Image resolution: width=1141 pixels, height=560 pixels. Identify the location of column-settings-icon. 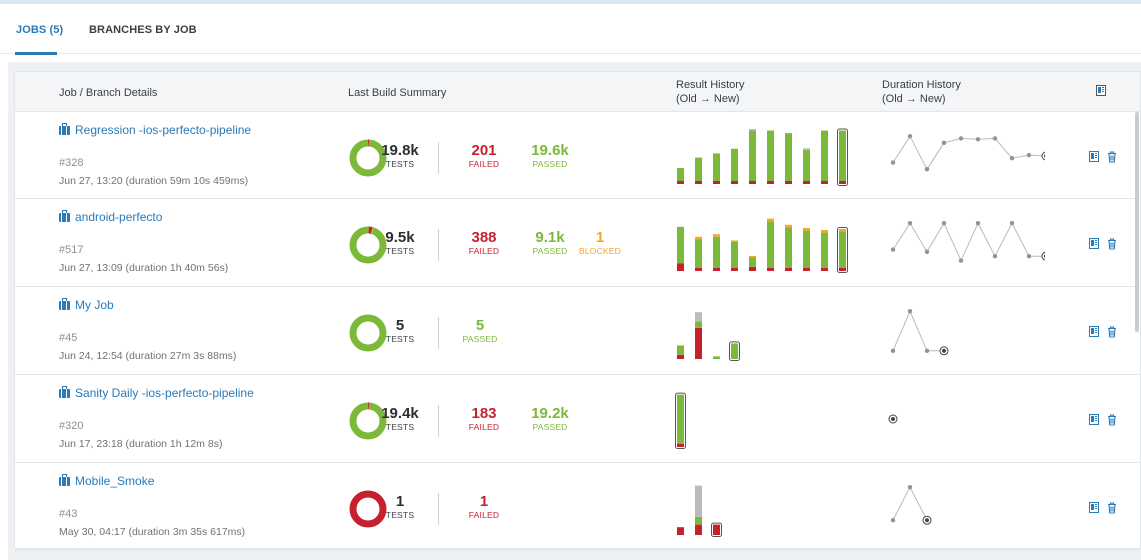
(1101, 90).